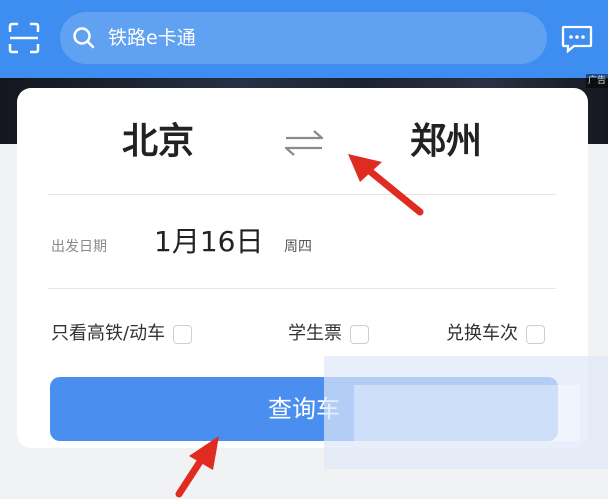 The image size is (608, 499). Describe the element at coordinates (535, 334) in the screenshot. I see `exchange-train-checkbox` at that location.